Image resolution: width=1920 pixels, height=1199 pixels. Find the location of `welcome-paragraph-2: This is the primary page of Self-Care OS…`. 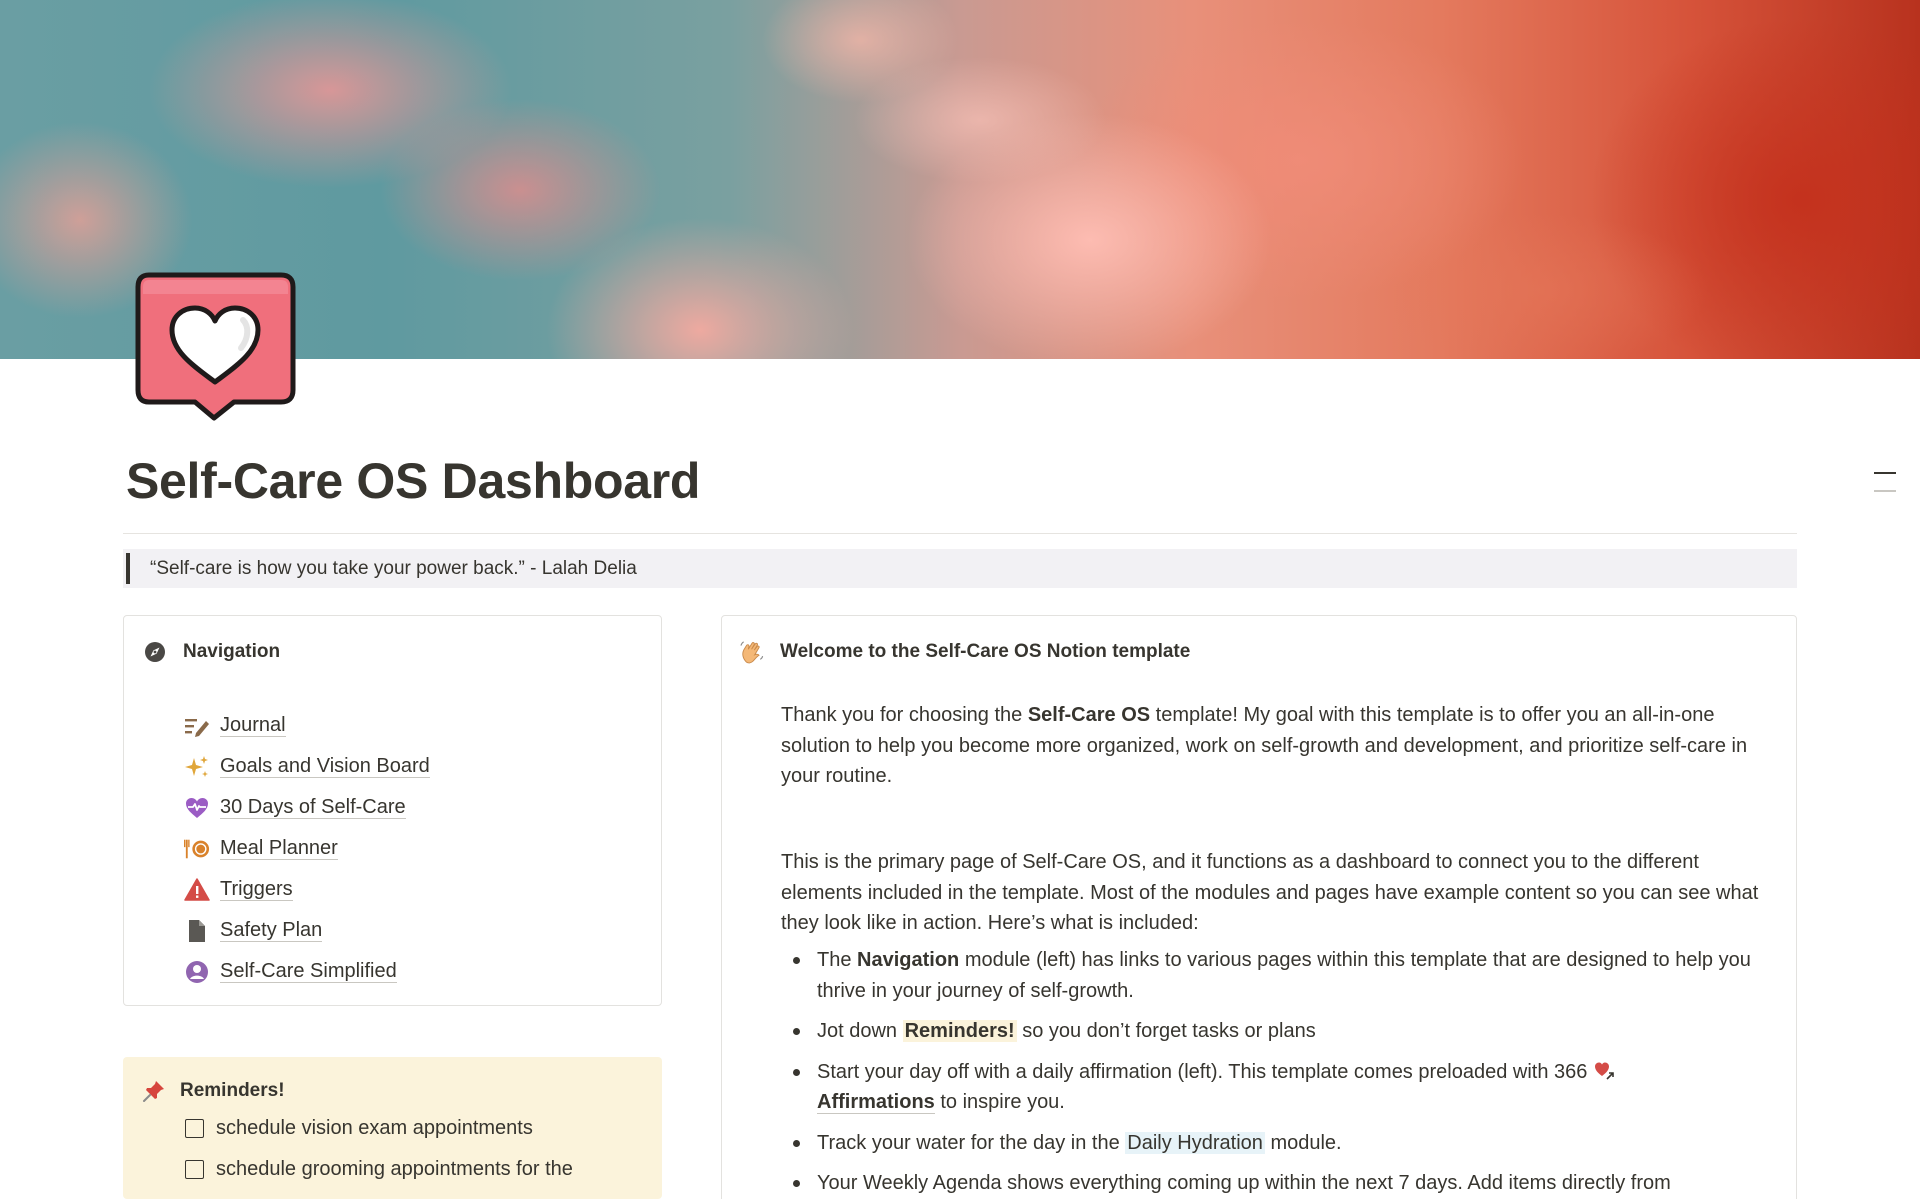

welcome-paragraph-2: This is the primary page of Self-Care OS… is located at coordinates (1270, 892).